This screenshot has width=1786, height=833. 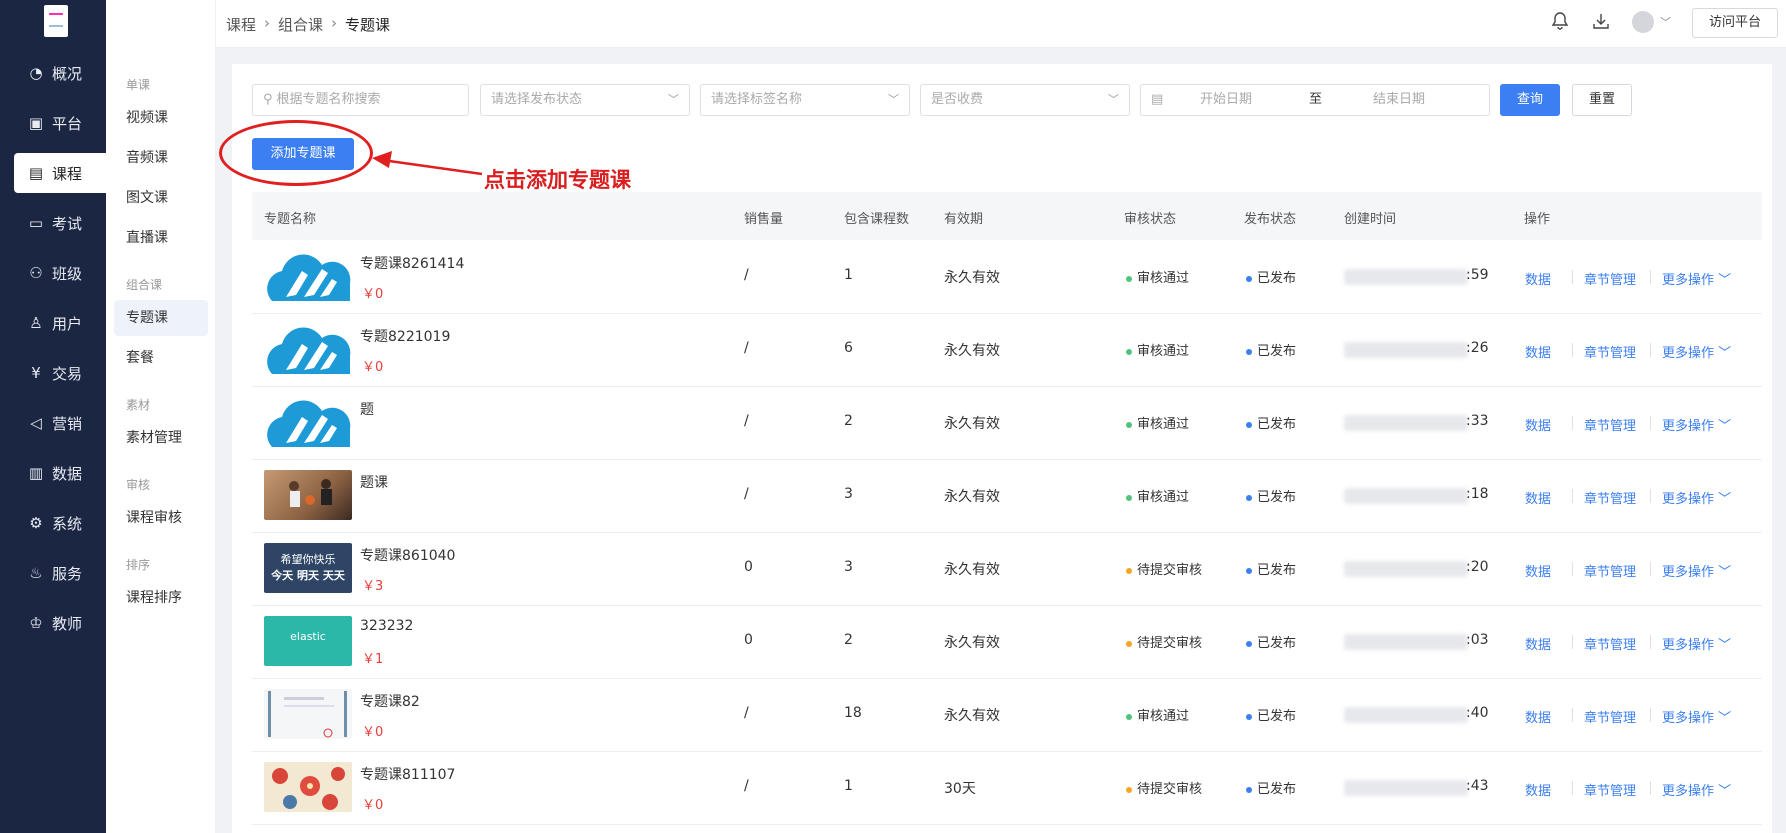 I want to click on course-name: 题, so click(x=367, y=409).